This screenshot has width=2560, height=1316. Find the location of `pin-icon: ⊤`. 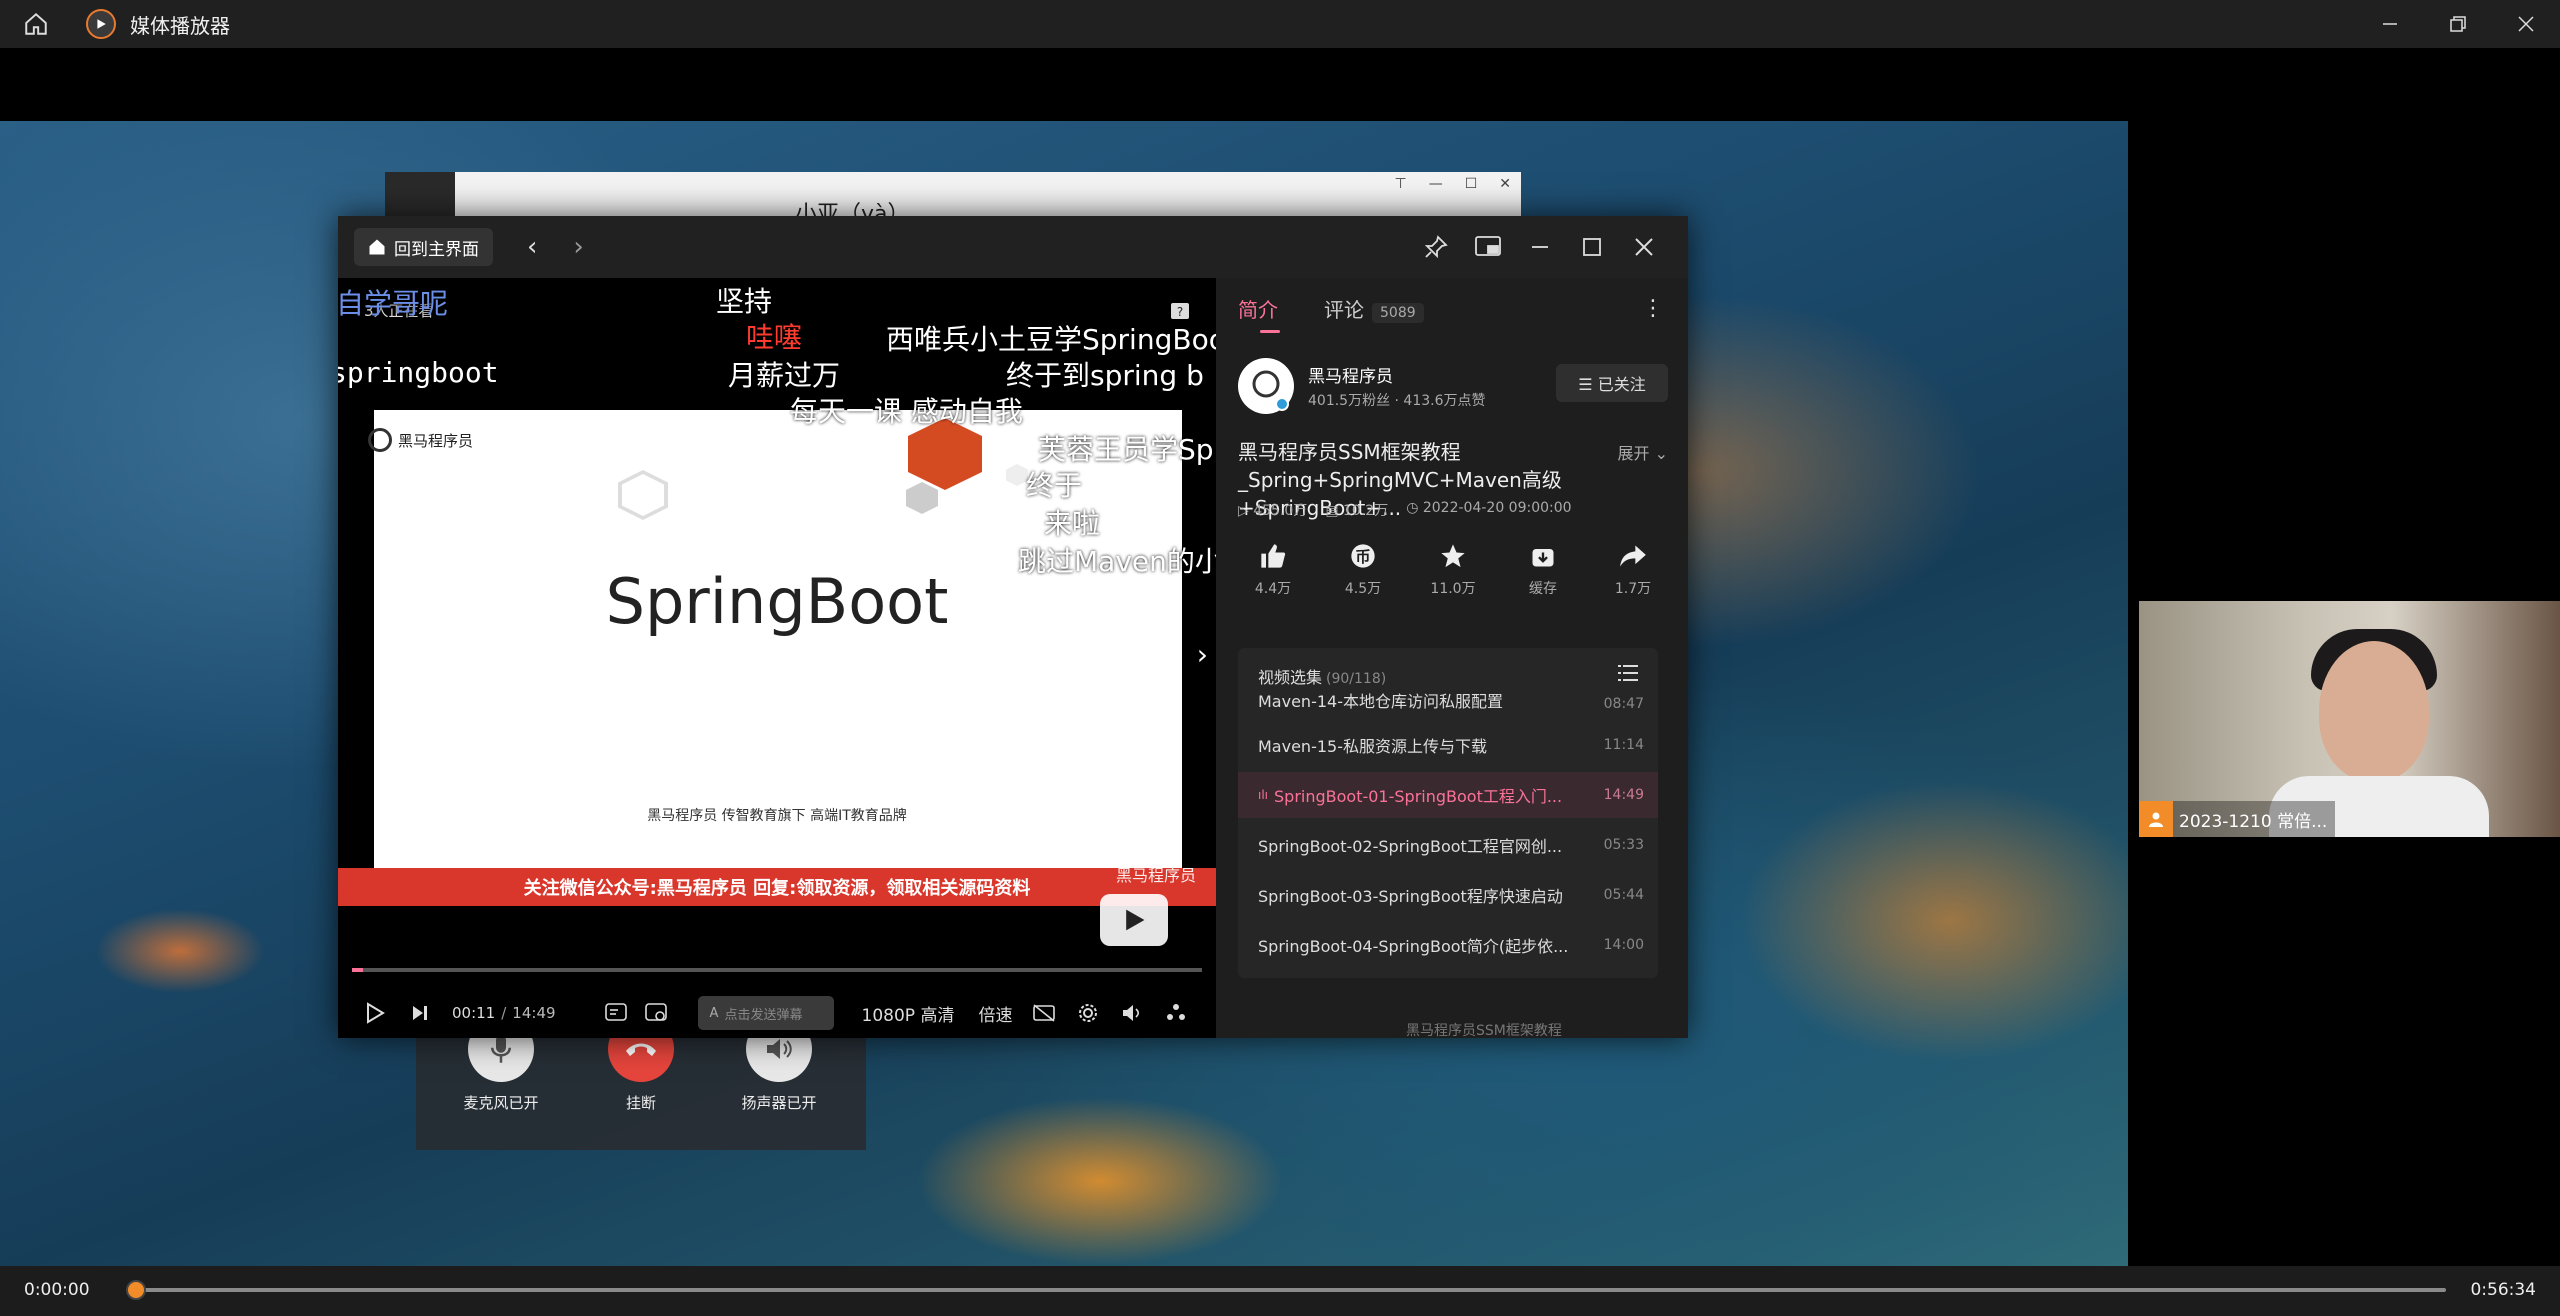

pin-icon: ⊤ is located at coordinates (1400, 184).